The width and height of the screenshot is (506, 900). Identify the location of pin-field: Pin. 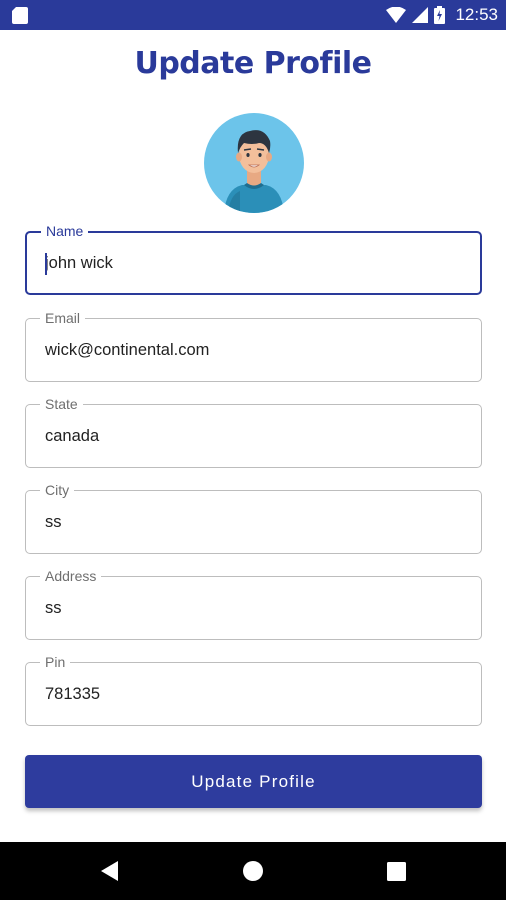
(253, 689).